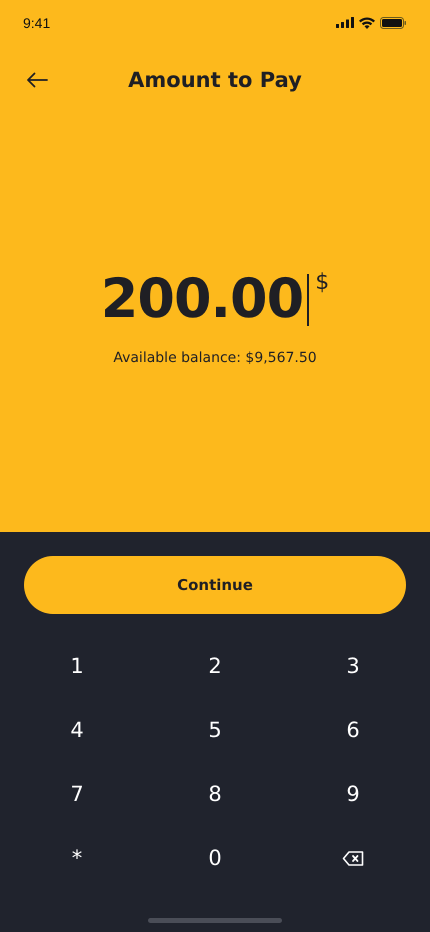 Image resolution: width=430 pixels, height=932 pixels. What do you see at coordinates (393, 22) in the screenshot?
I see `battery-icon` at bounding box center [393, 22].